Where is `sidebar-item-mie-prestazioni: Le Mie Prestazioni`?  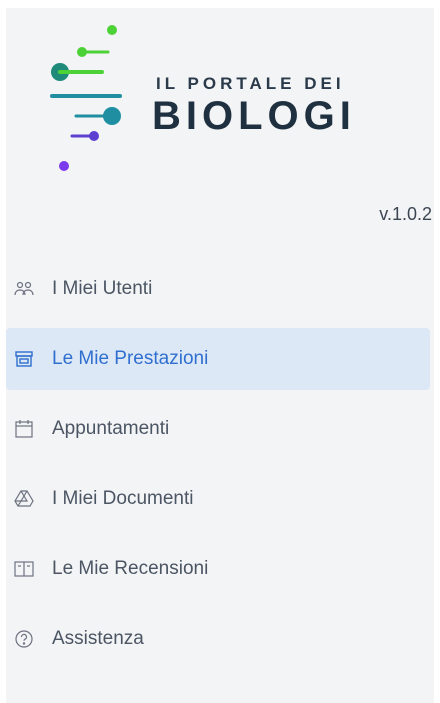
sidebar-item-mie-prestazioni: Le Mie Prestazioni is located at coordinates (218, 359).